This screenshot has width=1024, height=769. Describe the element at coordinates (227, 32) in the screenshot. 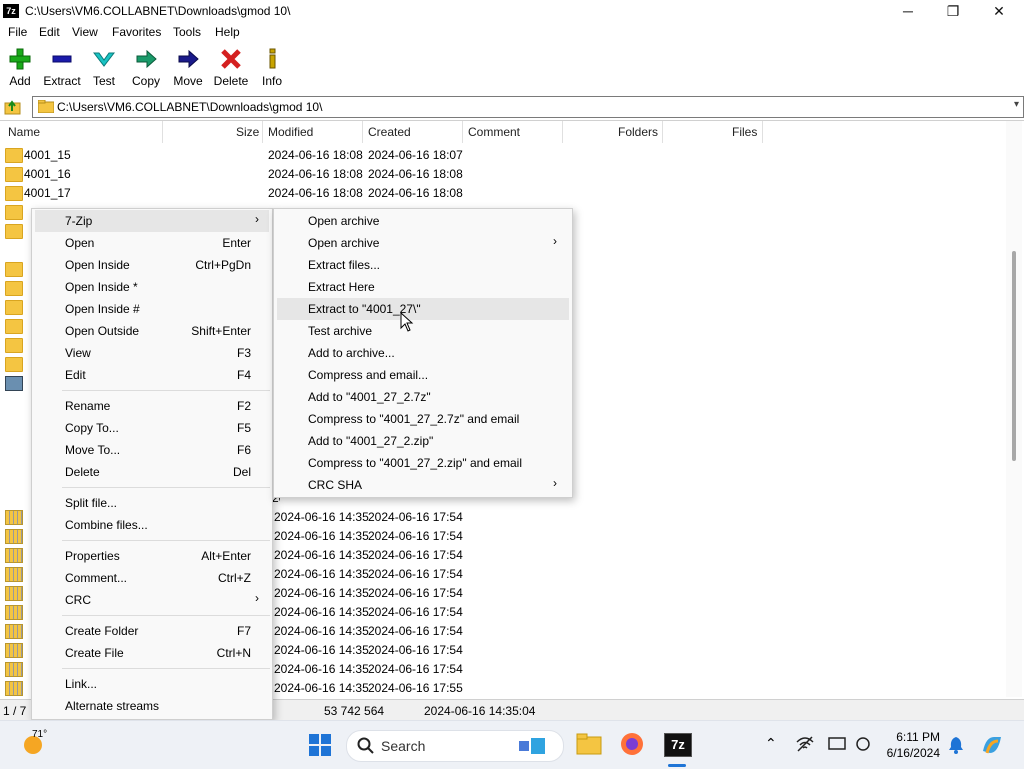

I see `menu-help: Help` at that location.